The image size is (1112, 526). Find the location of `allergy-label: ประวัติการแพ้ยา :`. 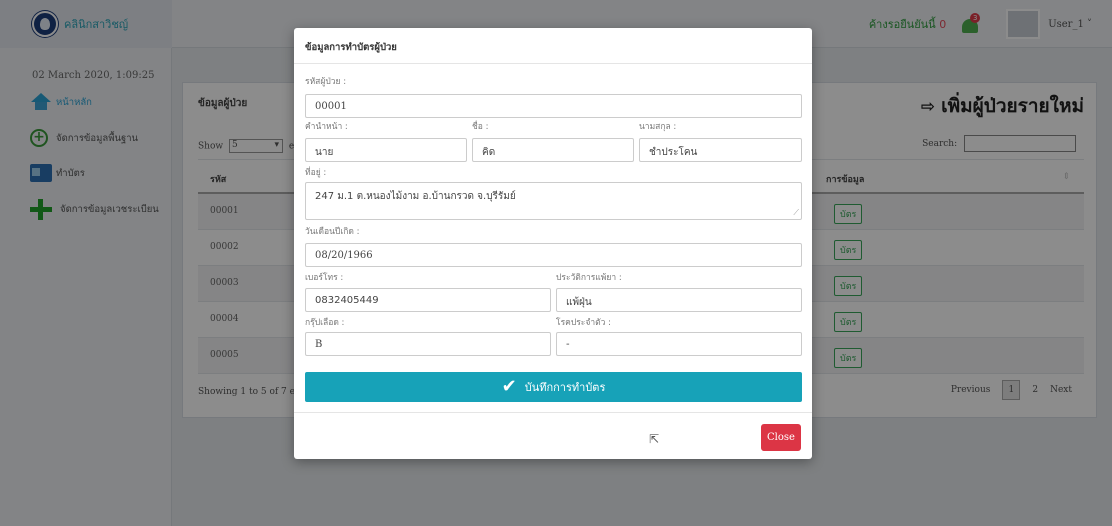

allergy-label: ประวัติการแพ้ยา : is located at coordinates (589, 278).